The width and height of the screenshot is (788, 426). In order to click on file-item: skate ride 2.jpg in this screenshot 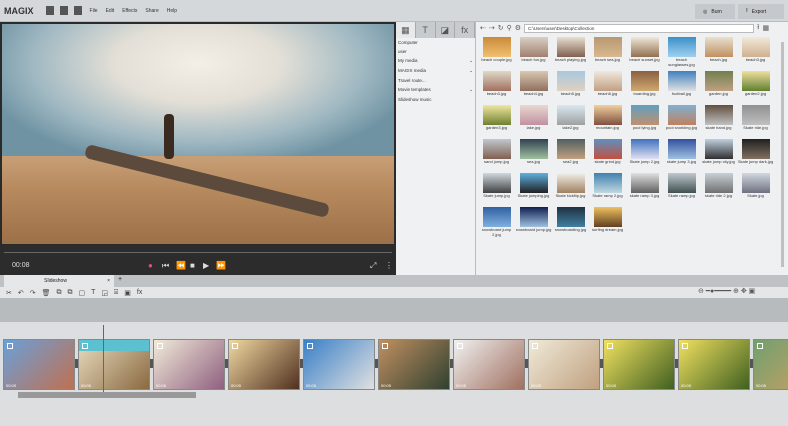, I will do `click(718, 188)`.